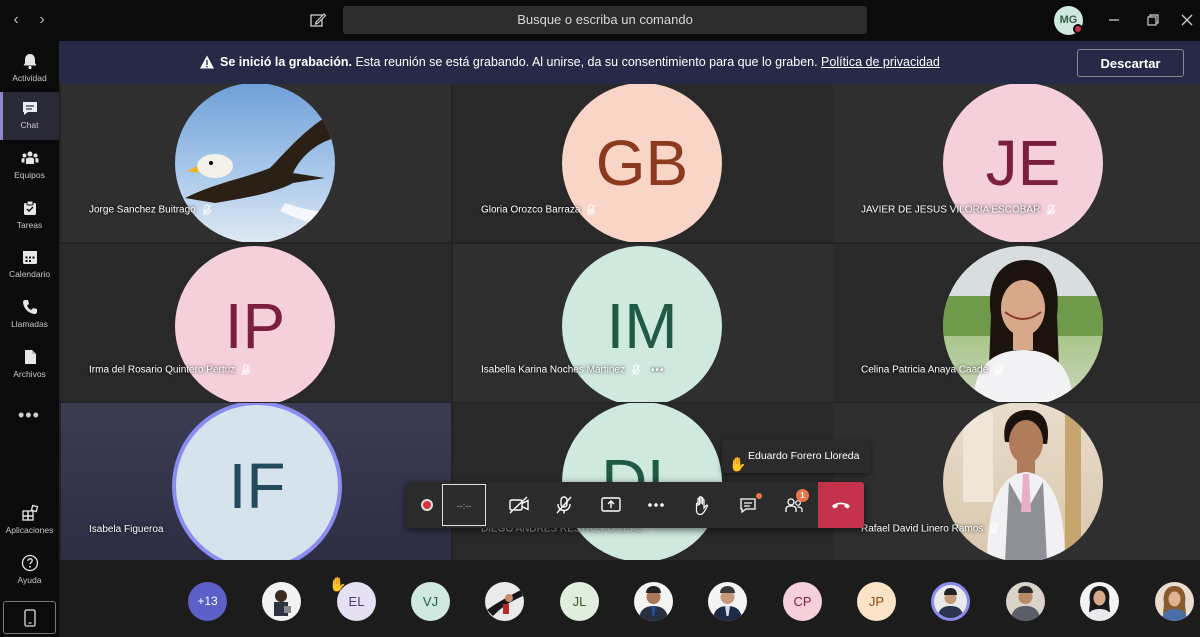 The image size is (1200, 637). I want to click on participant-tile: Celina Patricia Anaya Caade, so click(1016, 323).